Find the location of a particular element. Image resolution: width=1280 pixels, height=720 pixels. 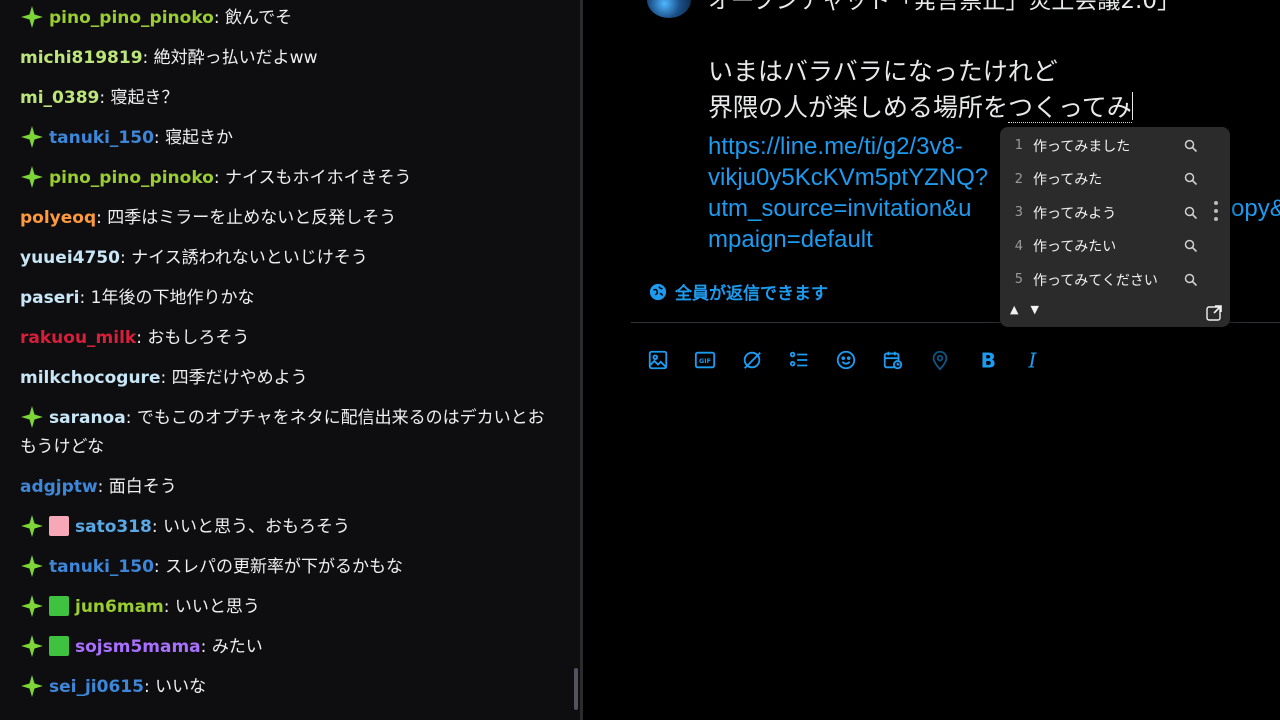

chat-message-text: 四季だけやめよう is located at coordinates (239, 378).